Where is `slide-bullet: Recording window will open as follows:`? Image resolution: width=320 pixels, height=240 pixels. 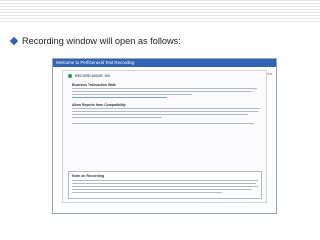
slide-bullet: Recording window will open as follows: is located at coordinates (95, 41).